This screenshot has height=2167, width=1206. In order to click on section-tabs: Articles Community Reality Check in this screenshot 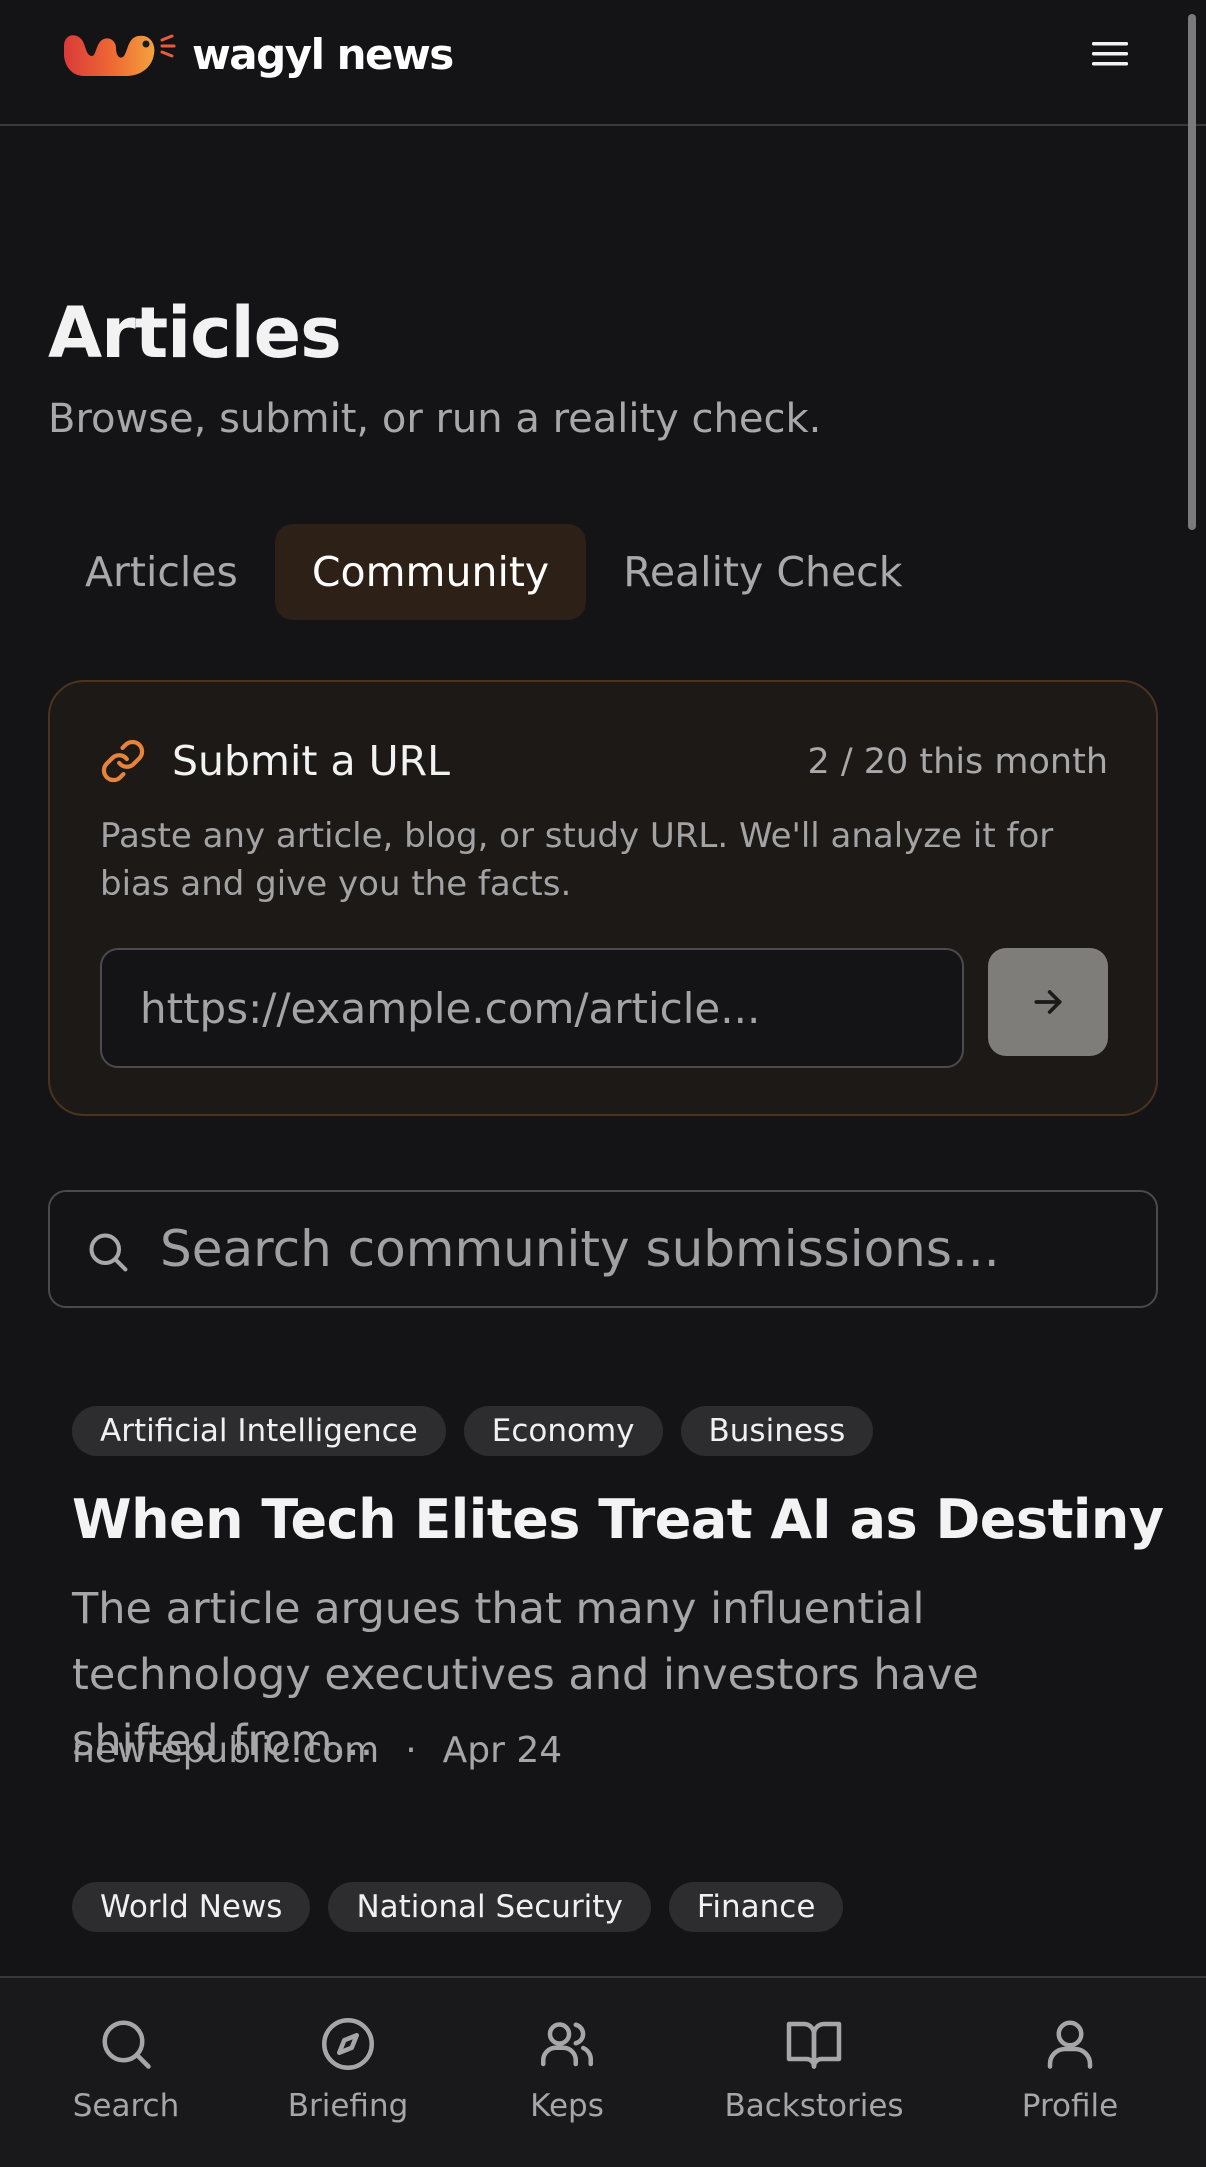, I will do `click(493, 572)`.